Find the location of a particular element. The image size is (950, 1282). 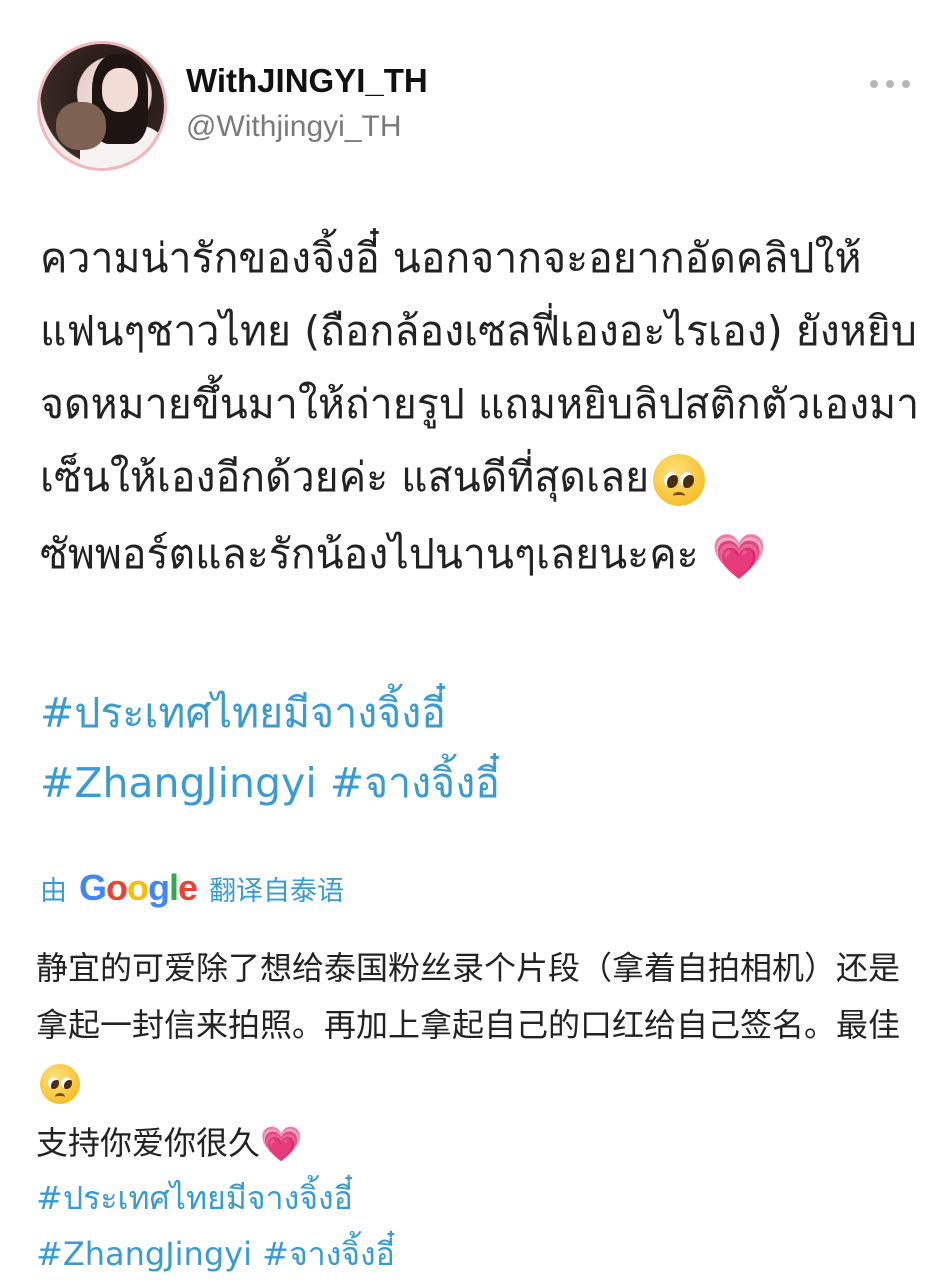

display-name: WithJINGYI_TH is located at coordinates (307, 81).